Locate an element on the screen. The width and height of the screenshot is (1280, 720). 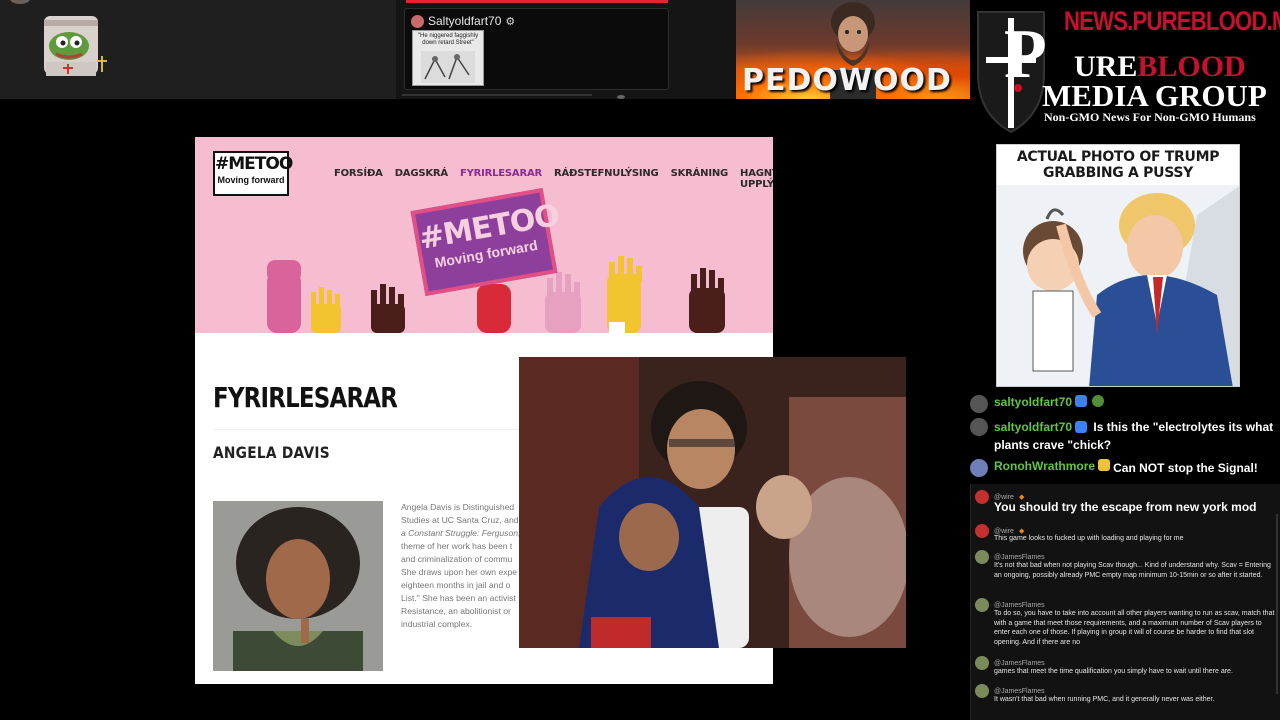
nav-item-skraning: SKRÁNING is located at coordinates (700, 179).